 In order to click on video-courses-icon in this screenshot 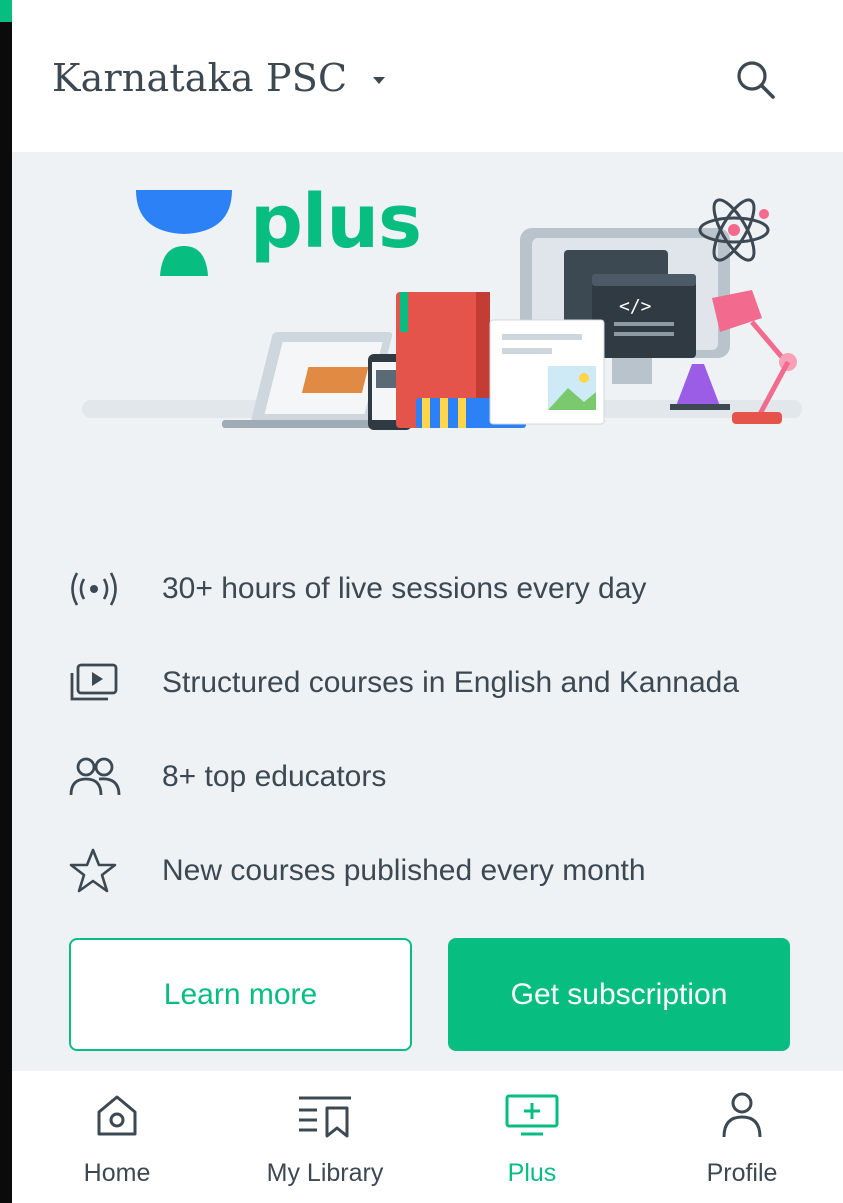, I will do `click(98, 683)`.